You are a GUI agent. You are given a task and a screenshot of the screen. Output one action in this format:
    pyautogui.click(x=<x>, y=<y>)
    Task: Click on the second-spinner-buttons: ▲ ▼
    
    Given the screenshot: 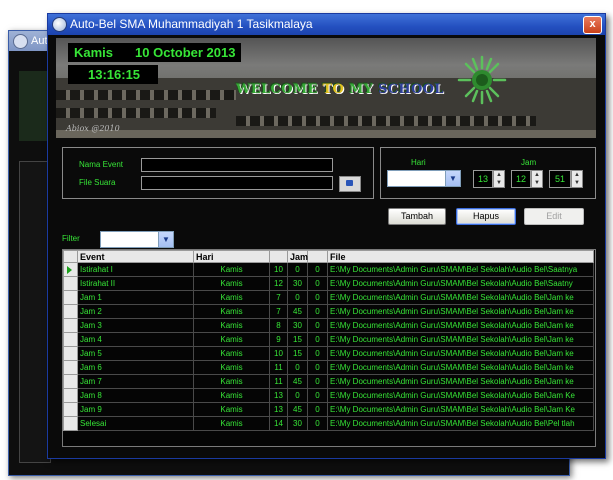 What is the action you would take?
    pyautogui.click(x=577, y=179)
    